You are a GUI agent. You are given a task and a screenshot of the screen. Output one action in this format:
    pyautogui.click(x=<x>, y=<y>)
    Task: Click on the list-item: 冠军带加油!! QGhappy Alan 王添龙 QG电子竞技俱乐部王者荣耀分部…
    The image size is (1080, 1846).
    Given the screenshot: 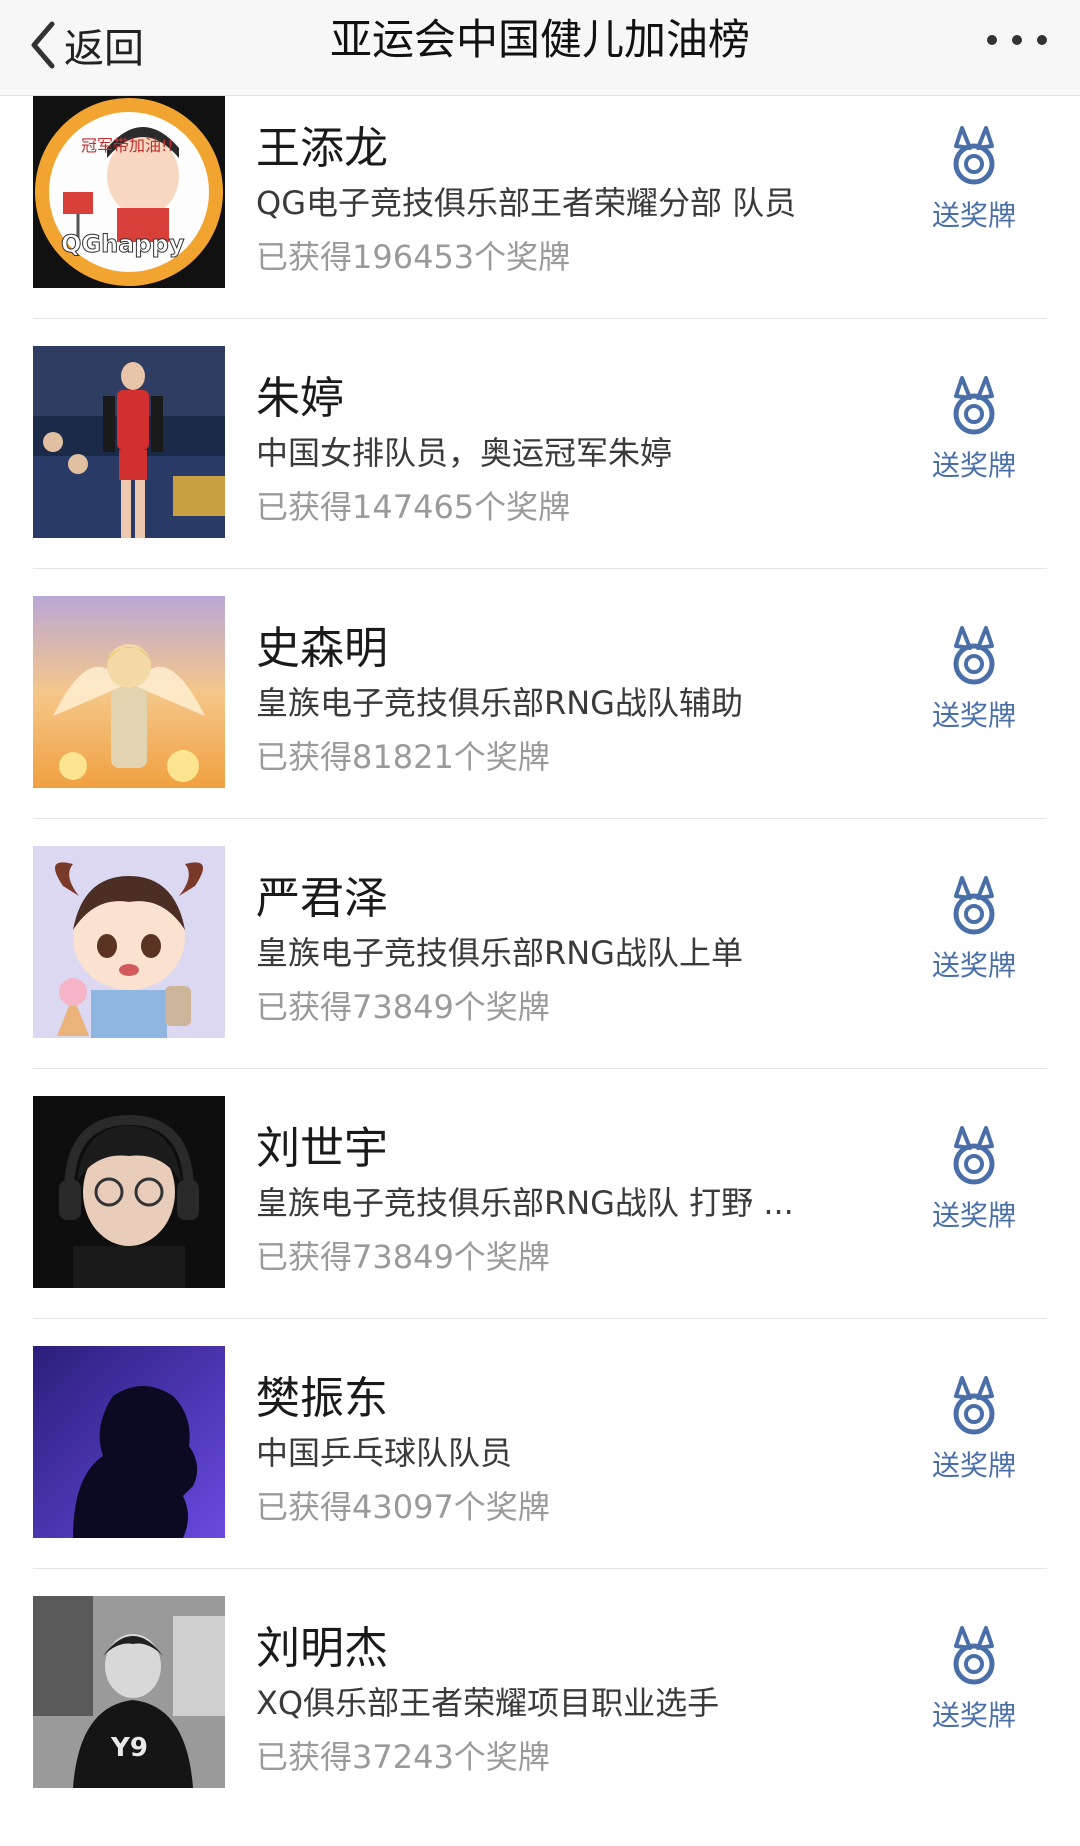 What is the action you would take?
    pyautogui.click(x=540, y=221)
    